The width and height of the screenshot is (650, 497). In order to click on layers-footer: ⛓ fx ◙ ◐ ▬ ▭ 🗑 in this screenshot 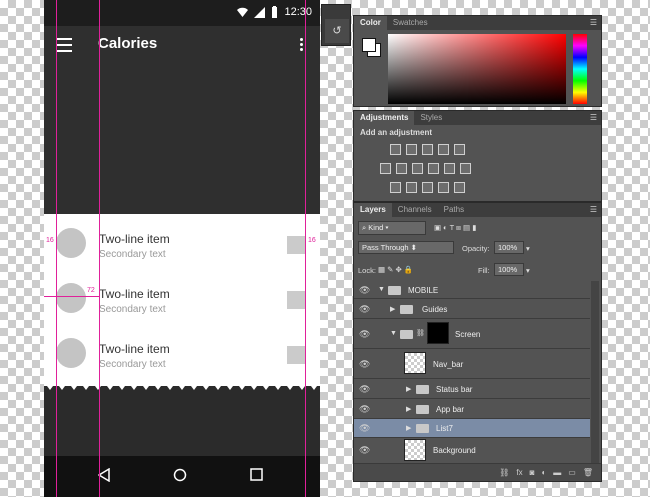, I will do `click(477, 472)`.